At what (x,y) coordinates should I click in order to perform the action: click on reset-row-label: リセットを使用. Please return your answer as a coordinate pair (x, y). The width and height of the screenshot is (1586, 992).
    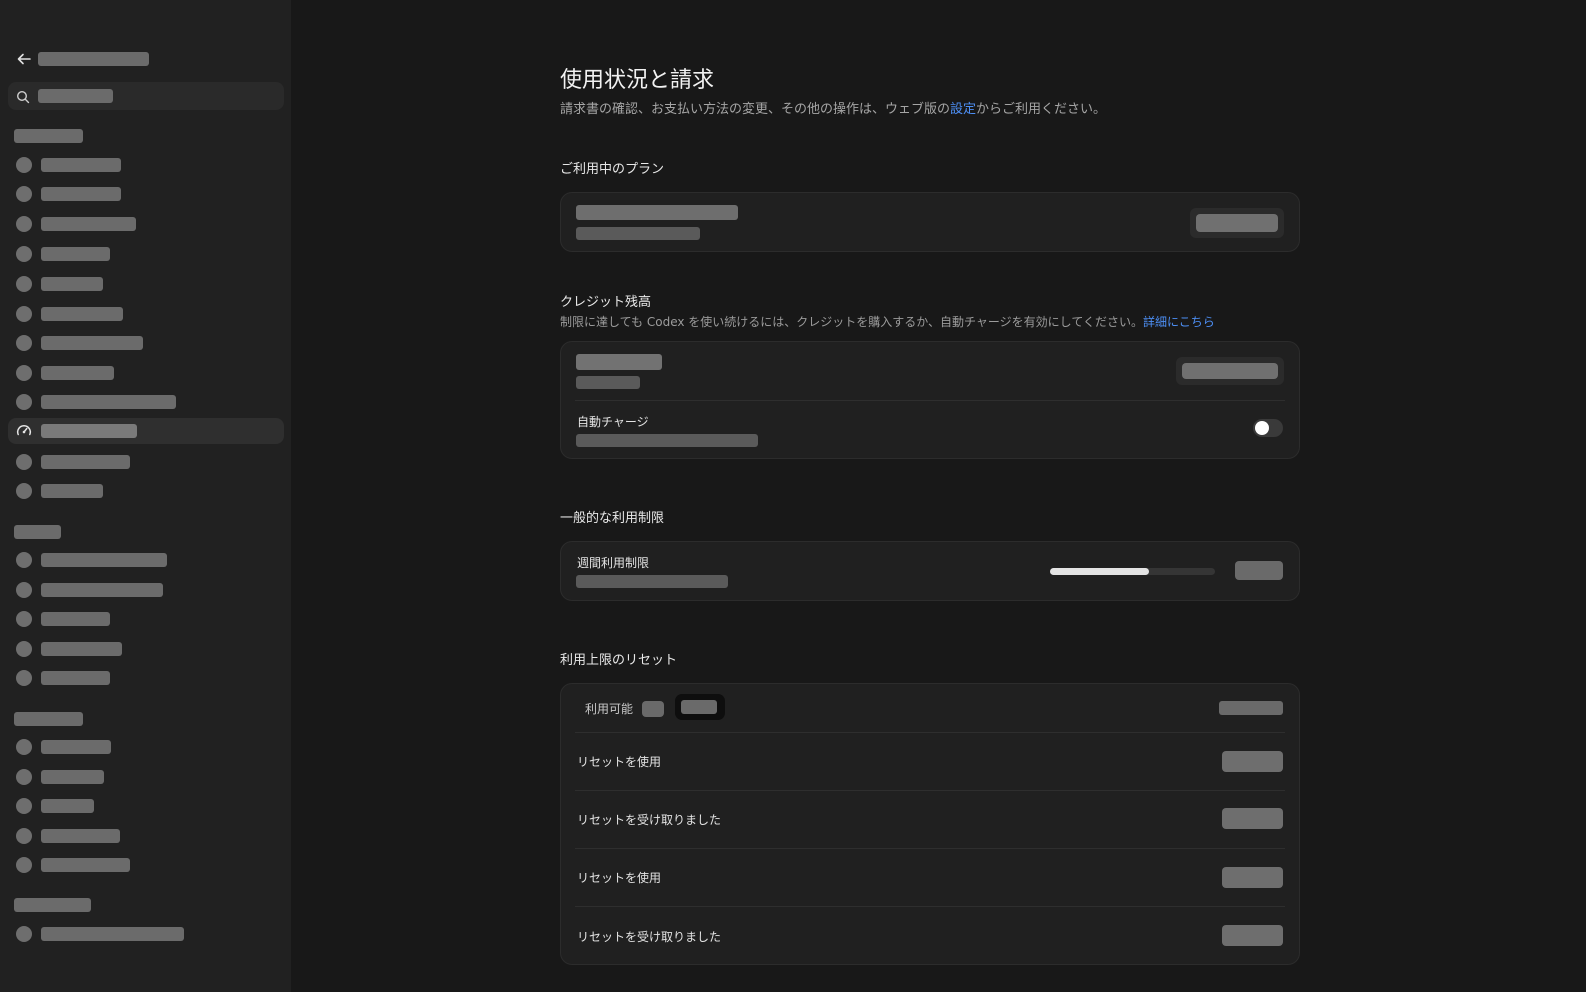
    Looking at the image, I should click on (619, 762).